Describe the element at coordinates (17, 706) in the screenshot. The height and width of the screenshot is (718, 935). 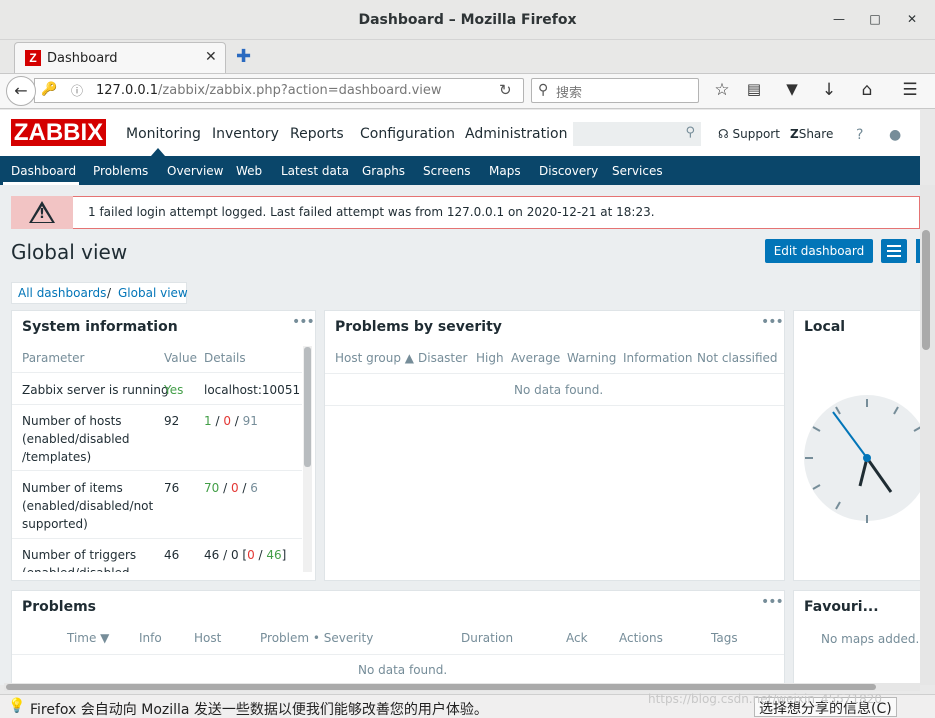
I see `lightbulb-icon: 💡` at that location.